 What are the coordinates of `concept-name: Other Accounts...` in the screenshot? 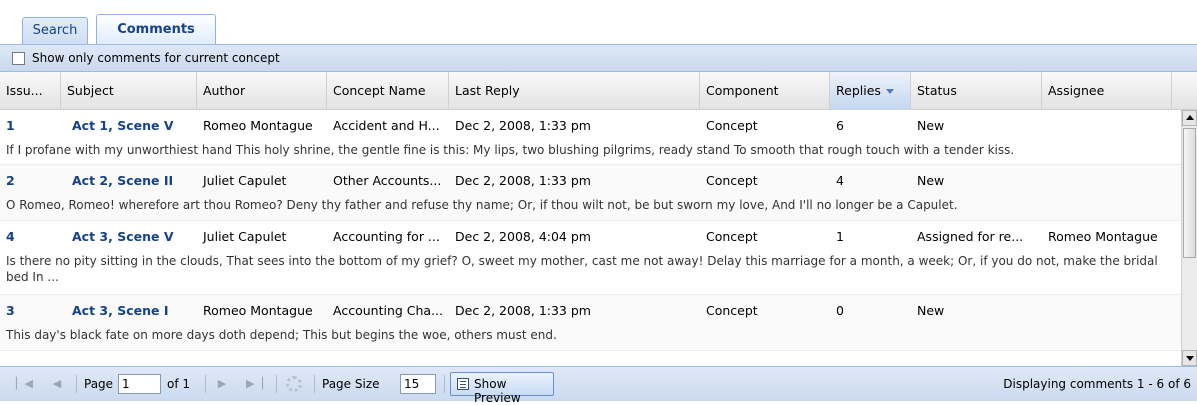 It's located at (387, 180).